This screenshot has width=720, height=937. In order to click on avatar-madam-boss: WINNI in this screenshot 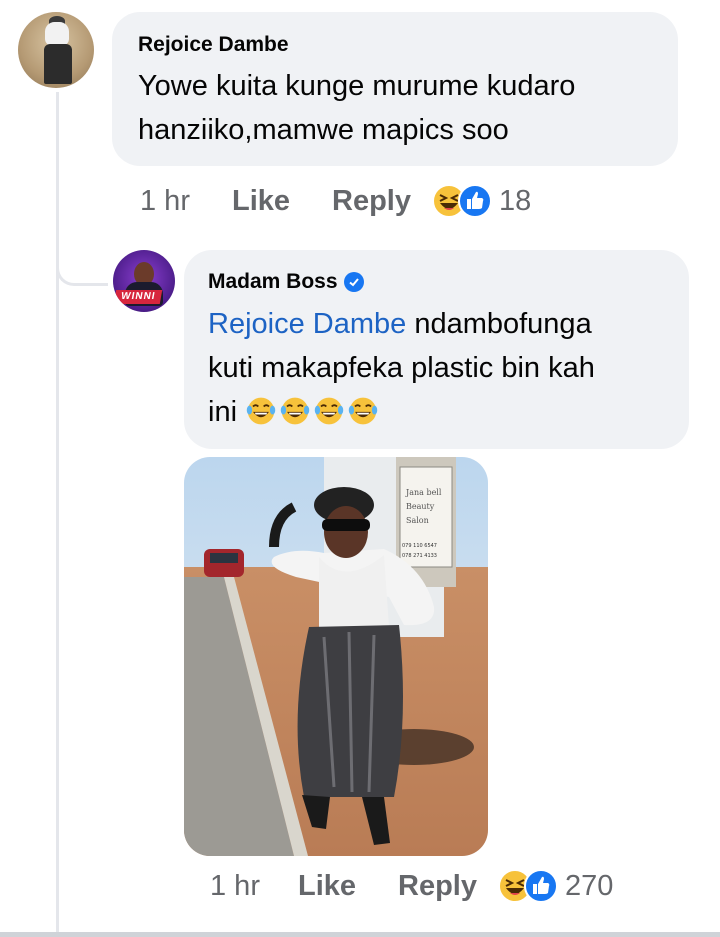, I will do `click(144, 281)`.